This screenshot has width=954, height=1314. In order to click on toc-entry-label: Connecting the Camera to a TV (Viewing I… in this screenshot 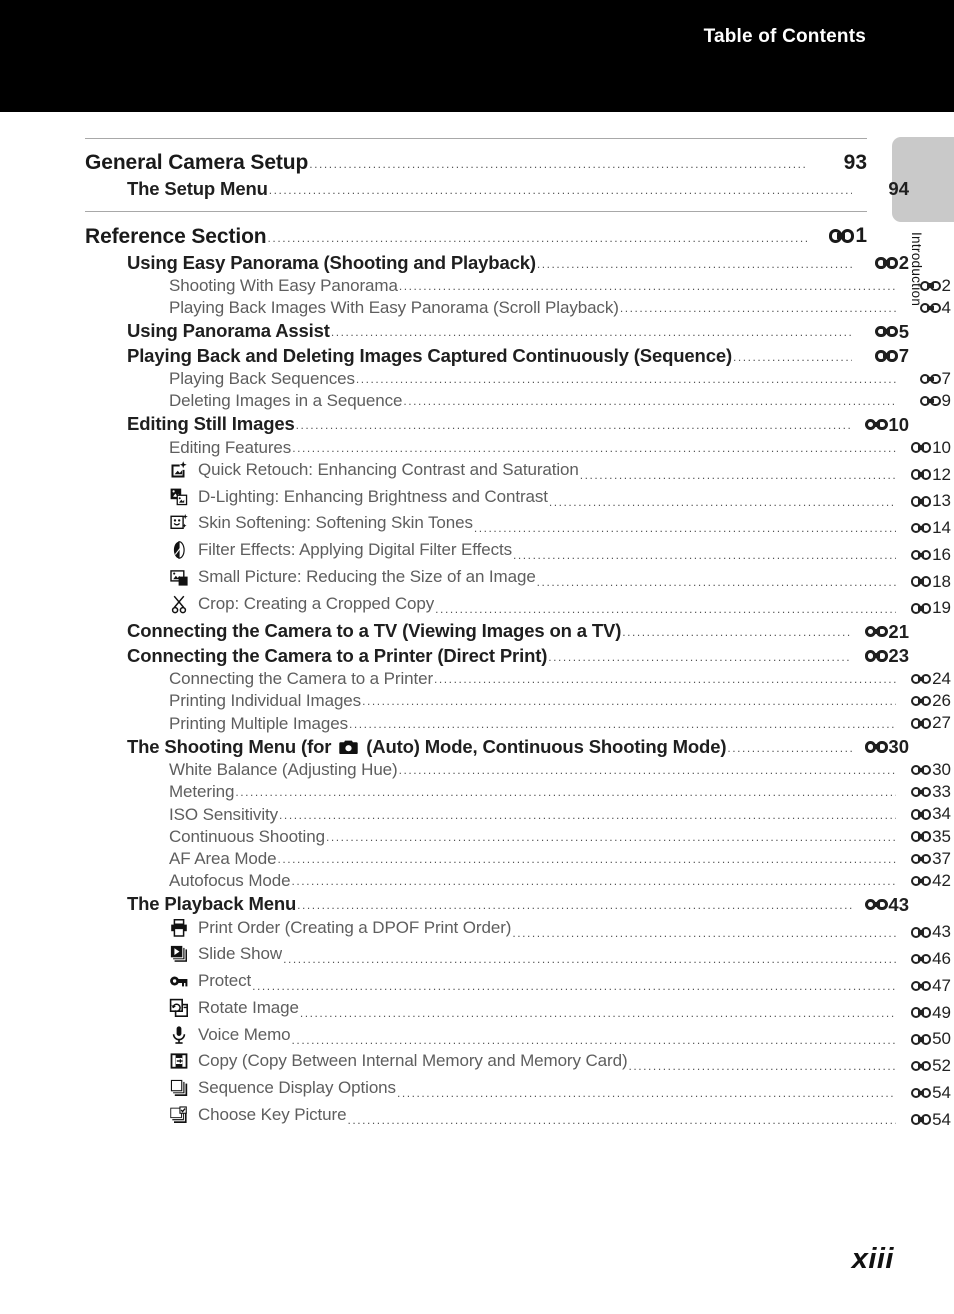, I will do `click(374, 631)`.